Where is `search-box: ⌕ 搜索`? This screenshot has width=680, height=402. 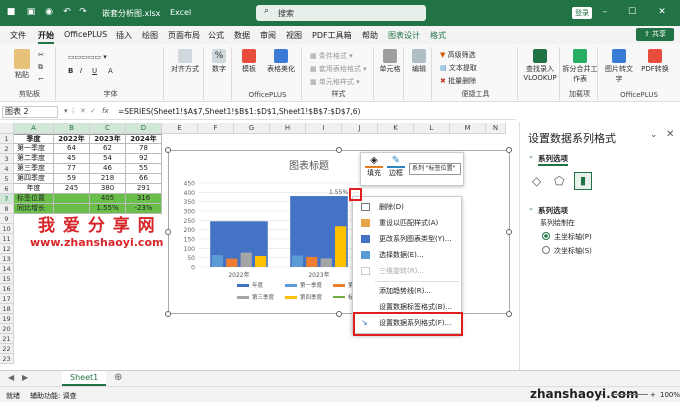
search-box: ⌕ 搜索 is located at coordinates (341, 13).